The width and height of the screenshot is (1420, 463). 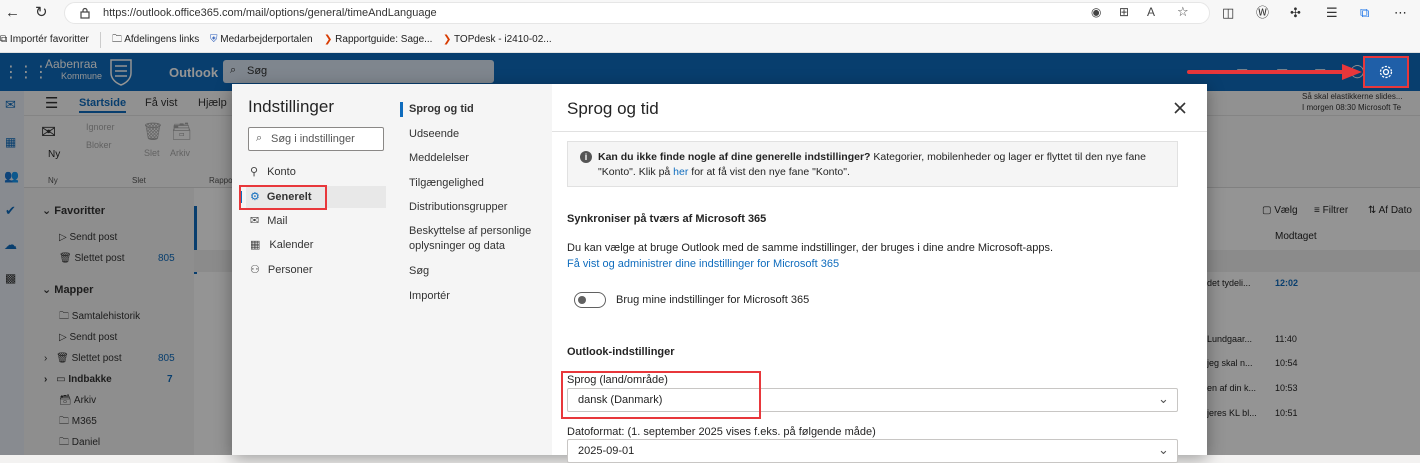 I want to click on person-icon: ⚲, so click(x=254, y=172).